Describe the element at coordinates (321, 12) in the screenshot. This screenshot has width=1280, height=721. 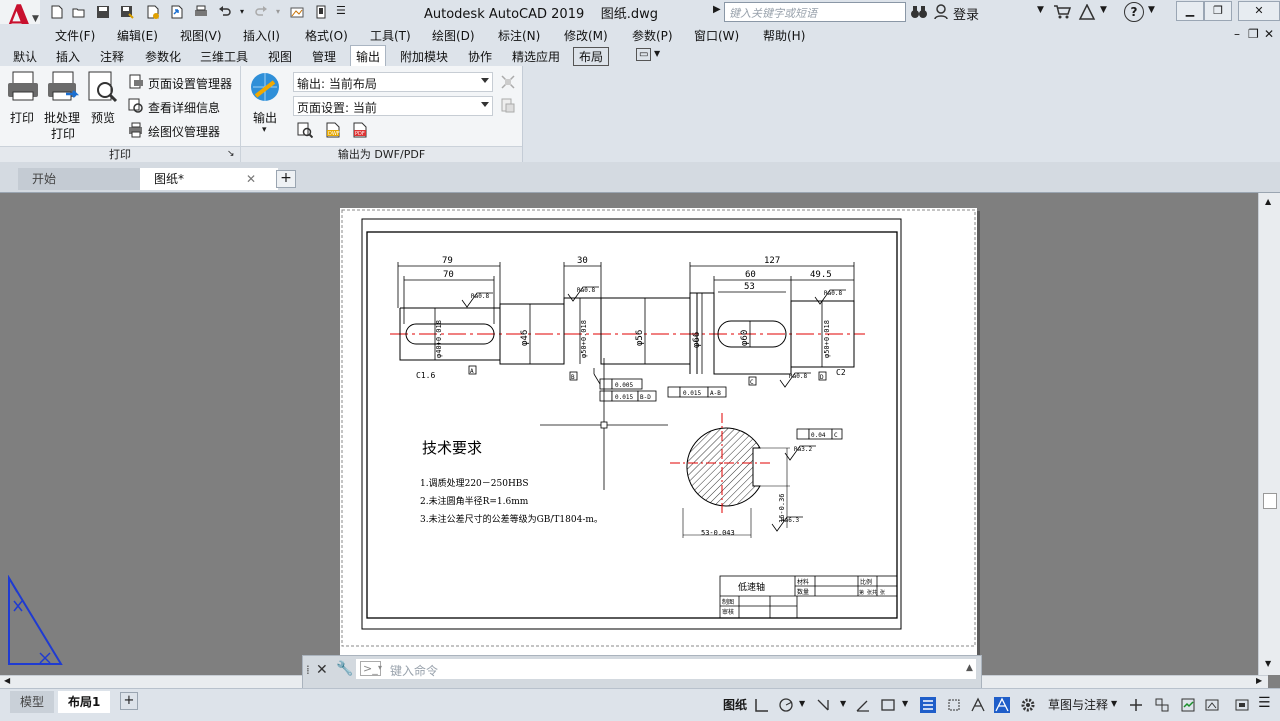
I see `workspace-icon` at that location.